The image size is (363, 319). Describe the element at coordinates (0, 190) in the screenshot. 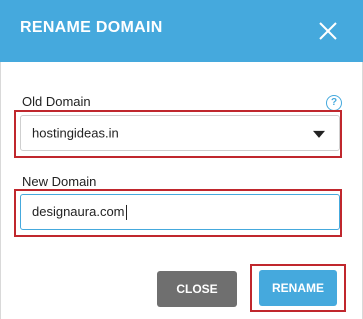

I see `dialog-border-left` at that location.